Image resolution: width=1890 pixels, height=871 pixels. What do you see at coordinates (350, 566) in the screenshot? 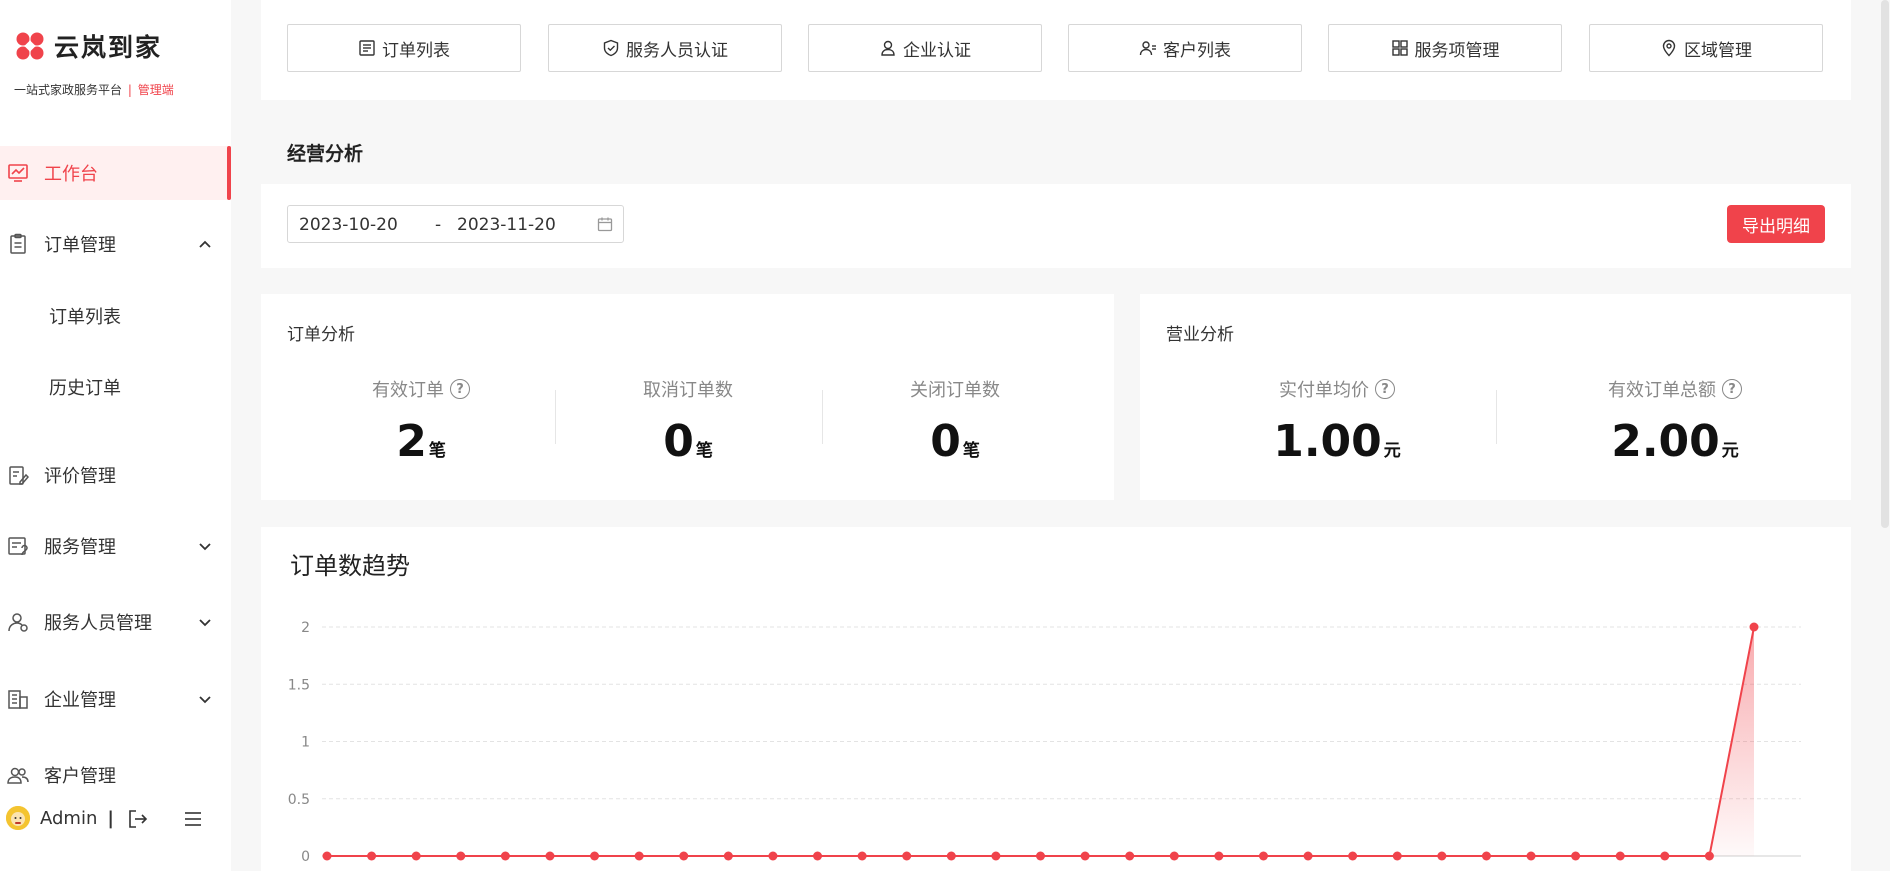
I see `chart-title: 订单数趋势` at bounding box center [350, 566].